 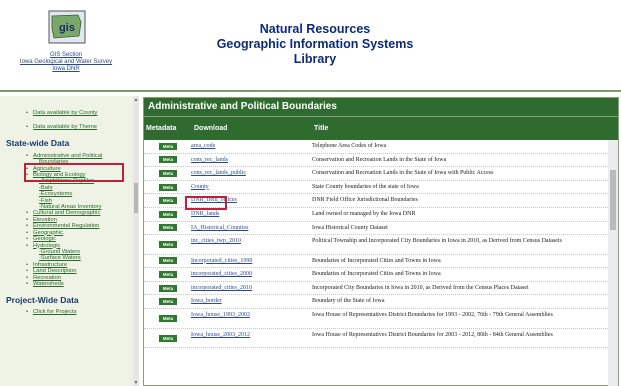 I want to click on project-wide-heading: Project-Wide Data, so click(x=42, y=300).